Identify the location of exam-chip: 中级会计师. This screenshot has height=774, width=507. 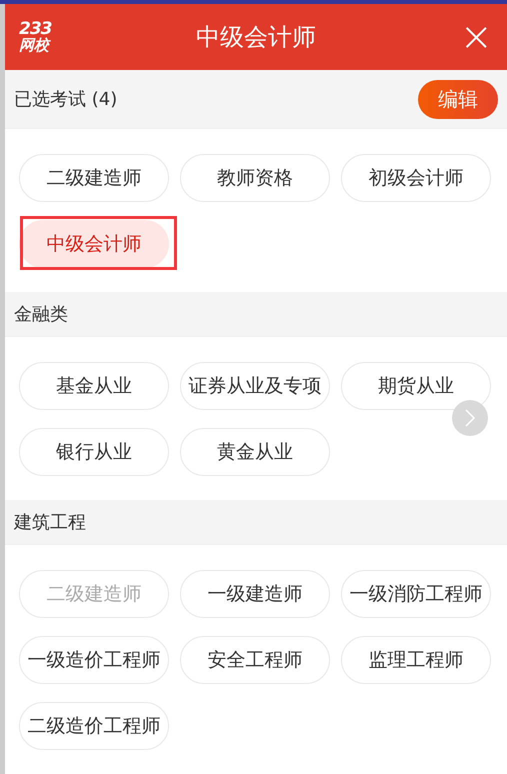
(94, 244).